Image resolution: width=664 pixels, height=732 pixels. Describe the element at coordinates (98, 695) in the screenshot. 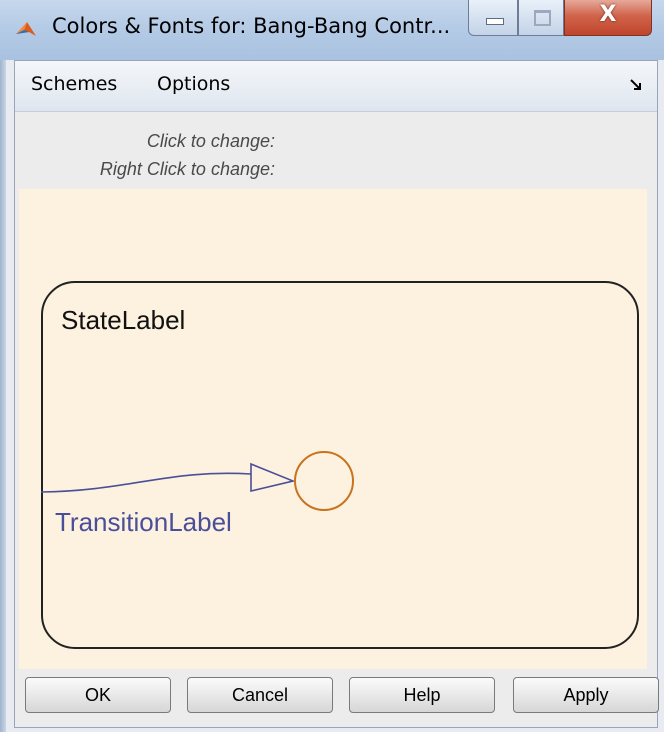

I see `ok-button: OK` at that location.